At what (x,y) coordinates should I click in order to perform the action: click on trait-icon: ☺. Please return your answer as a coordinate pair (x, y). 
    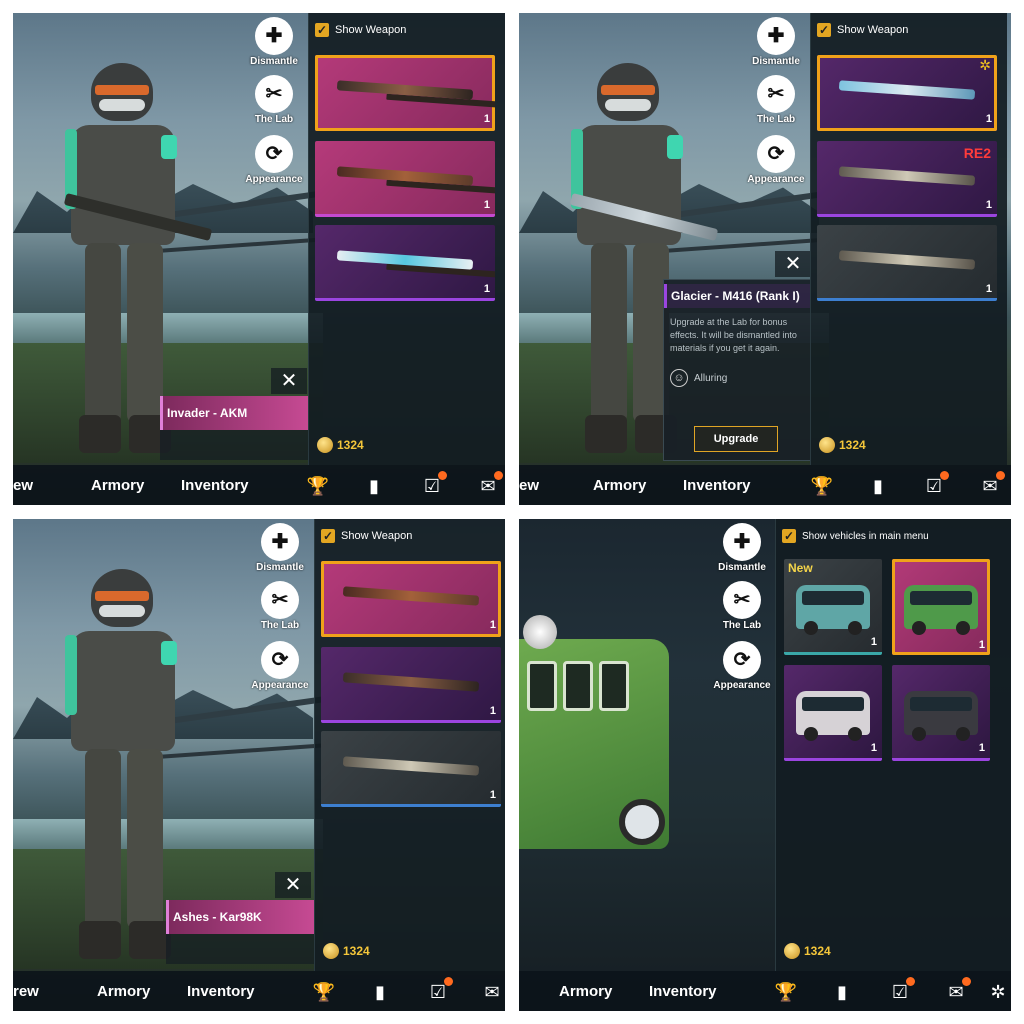
    Looking at the image, I should click on (679, 378).